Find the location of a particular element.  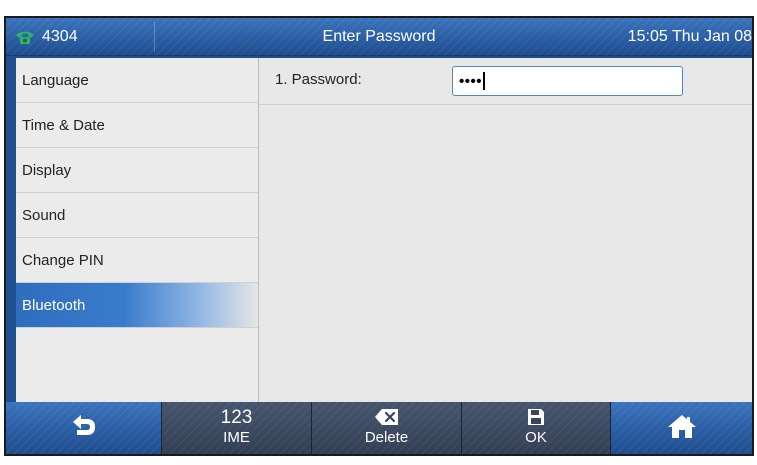

status-bar: 4304 Enter Password 15:05 Thu Jan 08 is located at coordinates (379, 37).